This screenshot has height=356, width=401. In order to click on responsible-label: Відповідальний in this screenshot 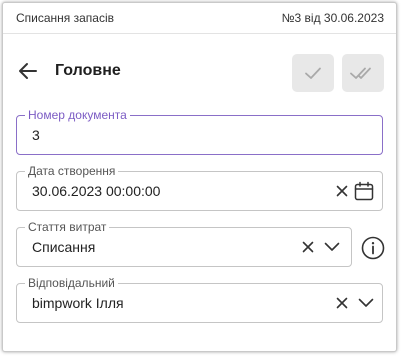, I will do `click(71, 283)`.